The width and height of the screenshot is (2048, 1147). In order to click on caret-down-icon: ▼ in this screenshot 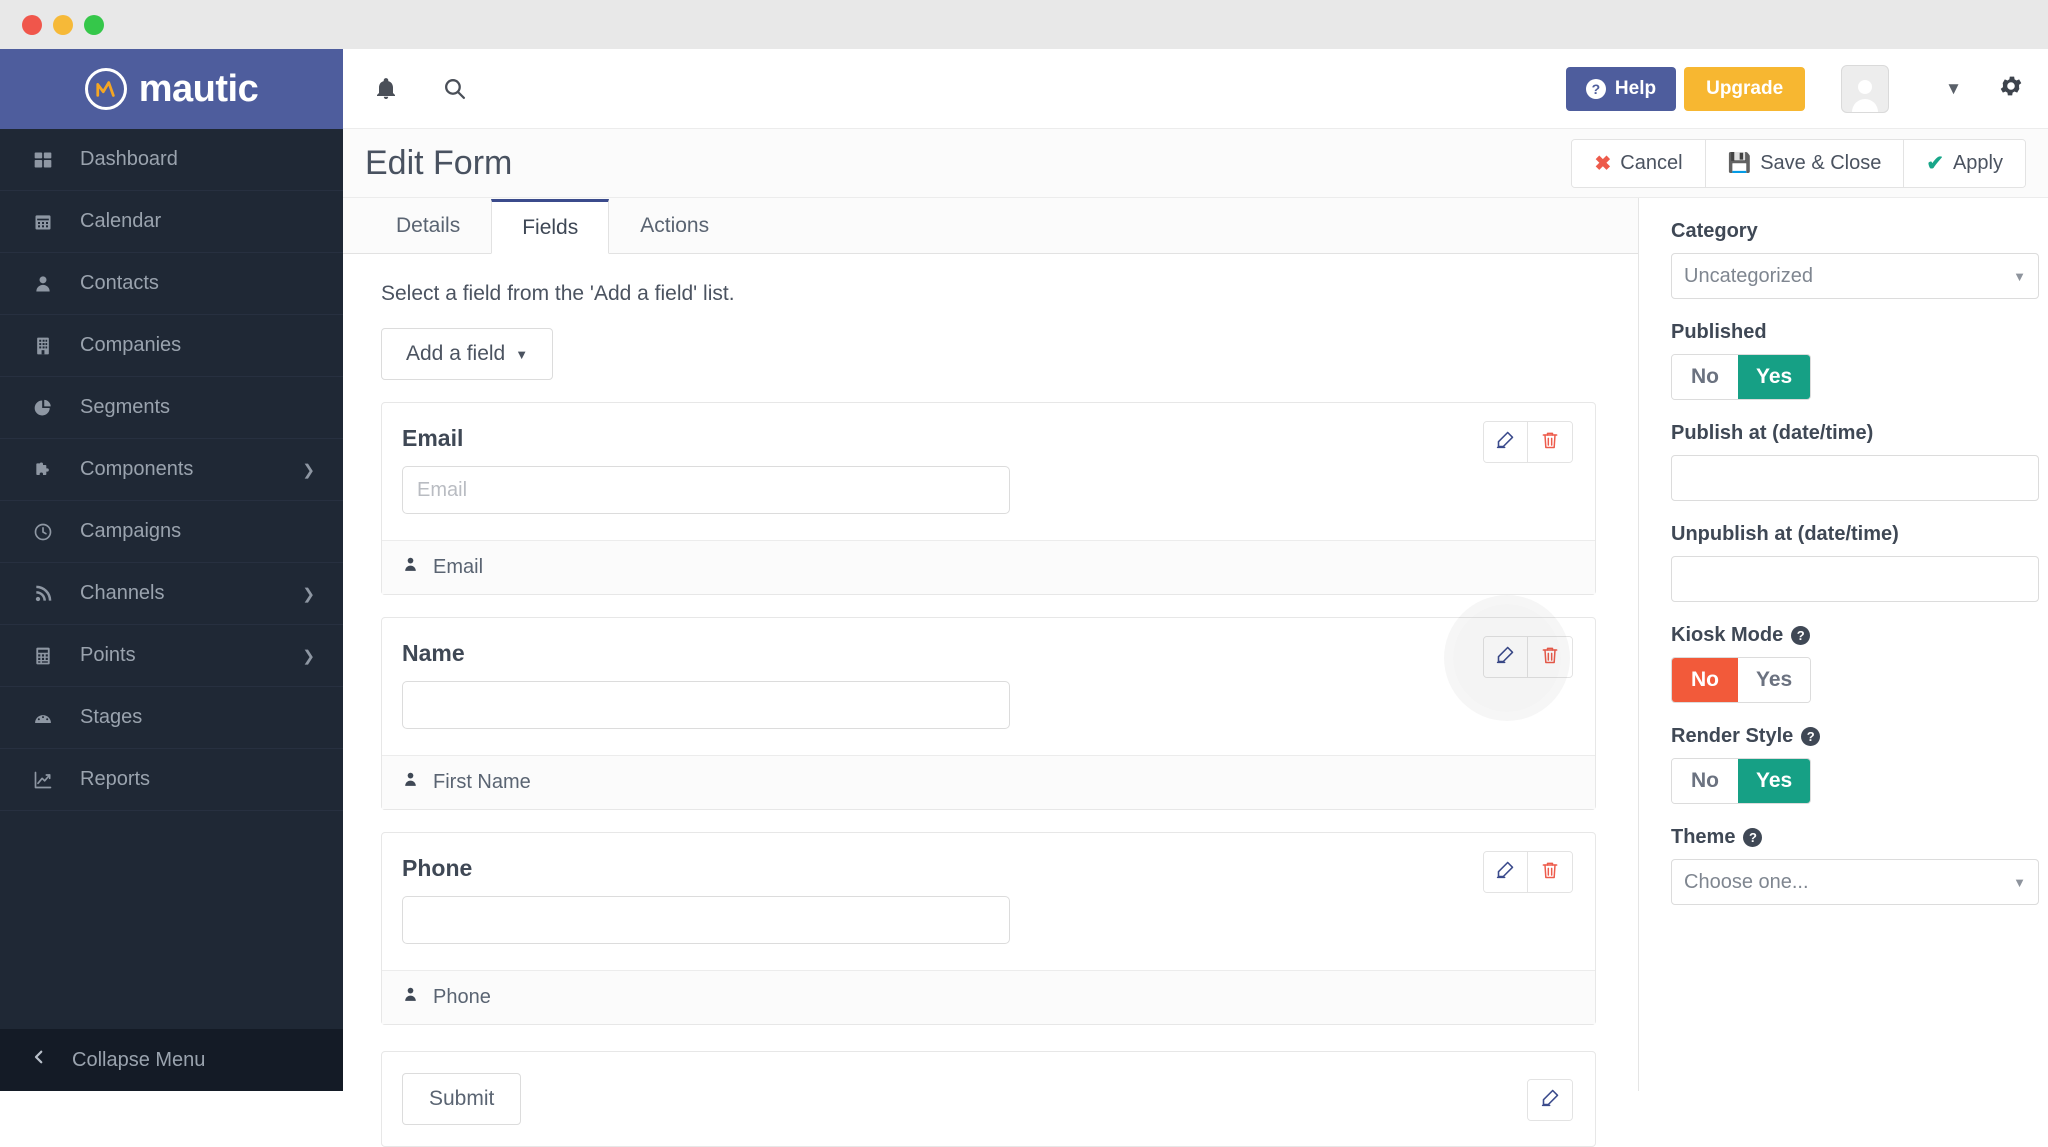, I will do `click(2019, 276)`.